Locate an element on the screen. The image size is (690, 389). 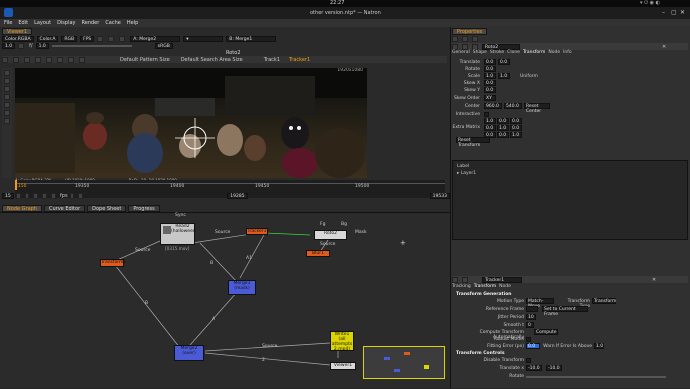
node-merge1: Merge1 (mask) is located at coordinates (242, 287).